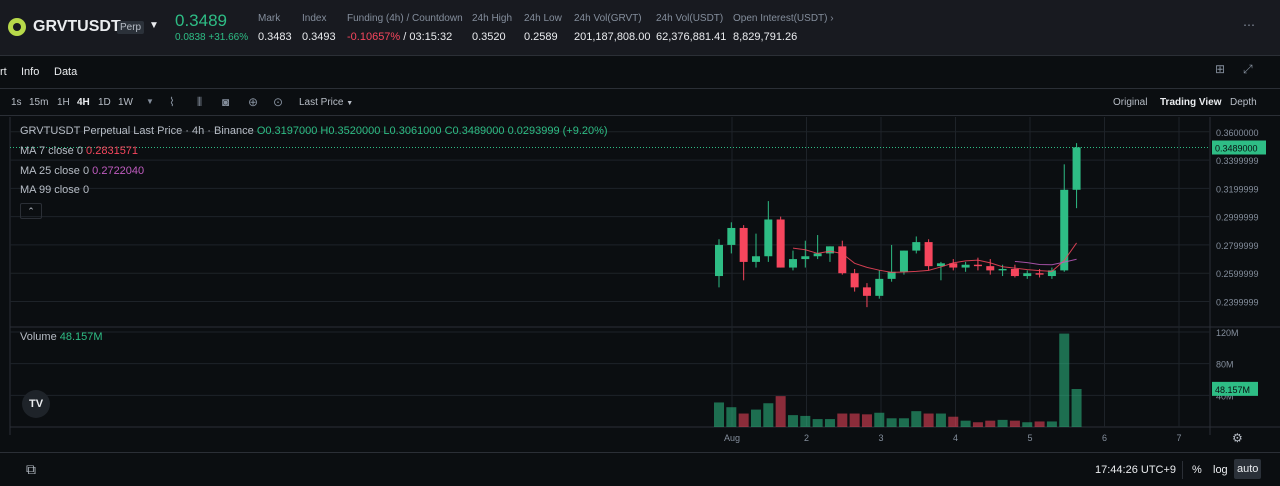  I want to click on interval-1w: 1W, so click(125, 102).